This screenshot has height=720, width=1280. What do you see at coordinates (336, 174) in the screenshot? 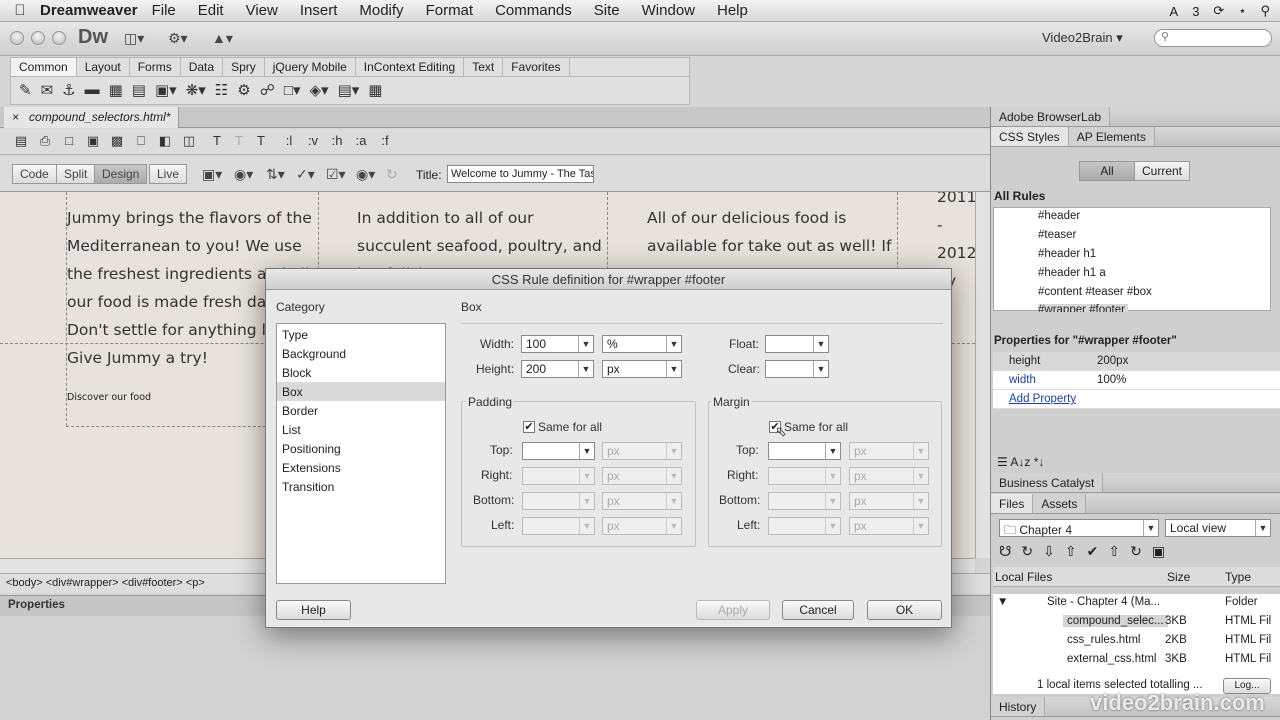
I see `check-browser-icon: ☑▾` at bounding box center [336, 174].